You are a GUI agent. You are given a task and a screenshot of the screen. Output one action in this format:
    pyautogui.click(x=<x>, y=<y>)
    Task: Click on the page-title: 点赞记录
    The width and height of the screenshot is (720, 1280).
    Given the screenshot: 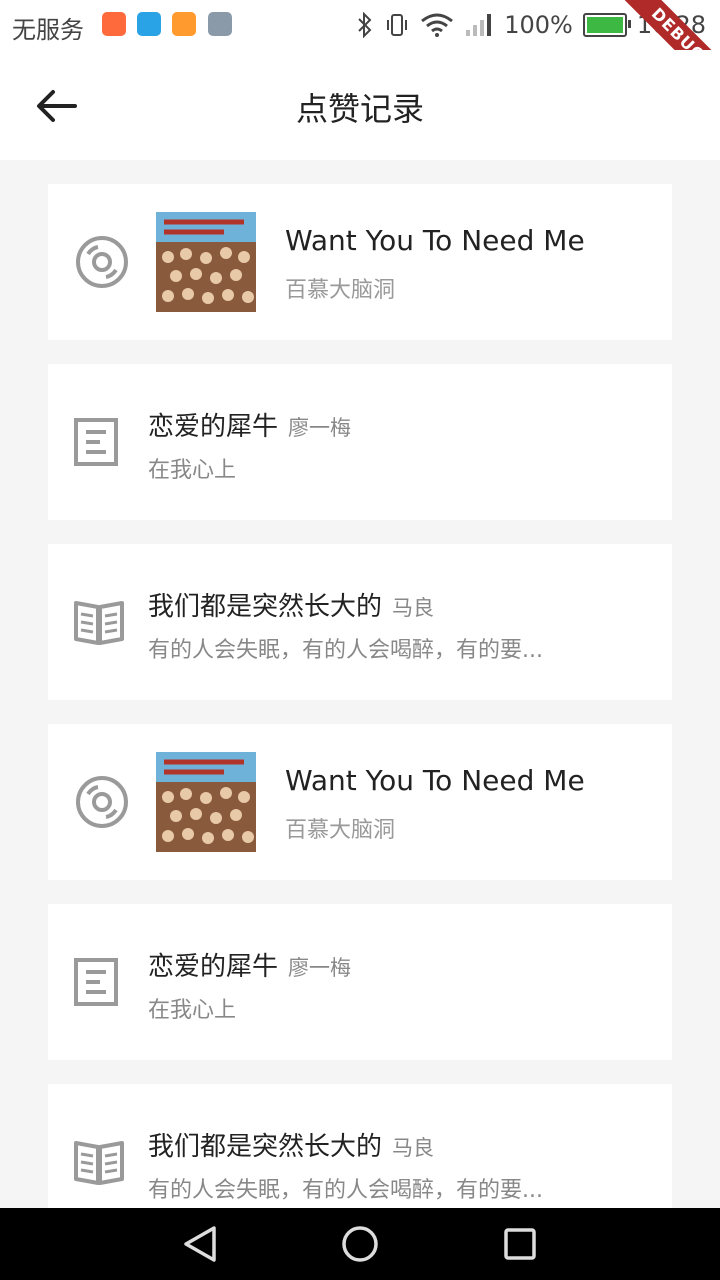 What is the action you would take?
    pyautogui.click(x=359, y=109)
    